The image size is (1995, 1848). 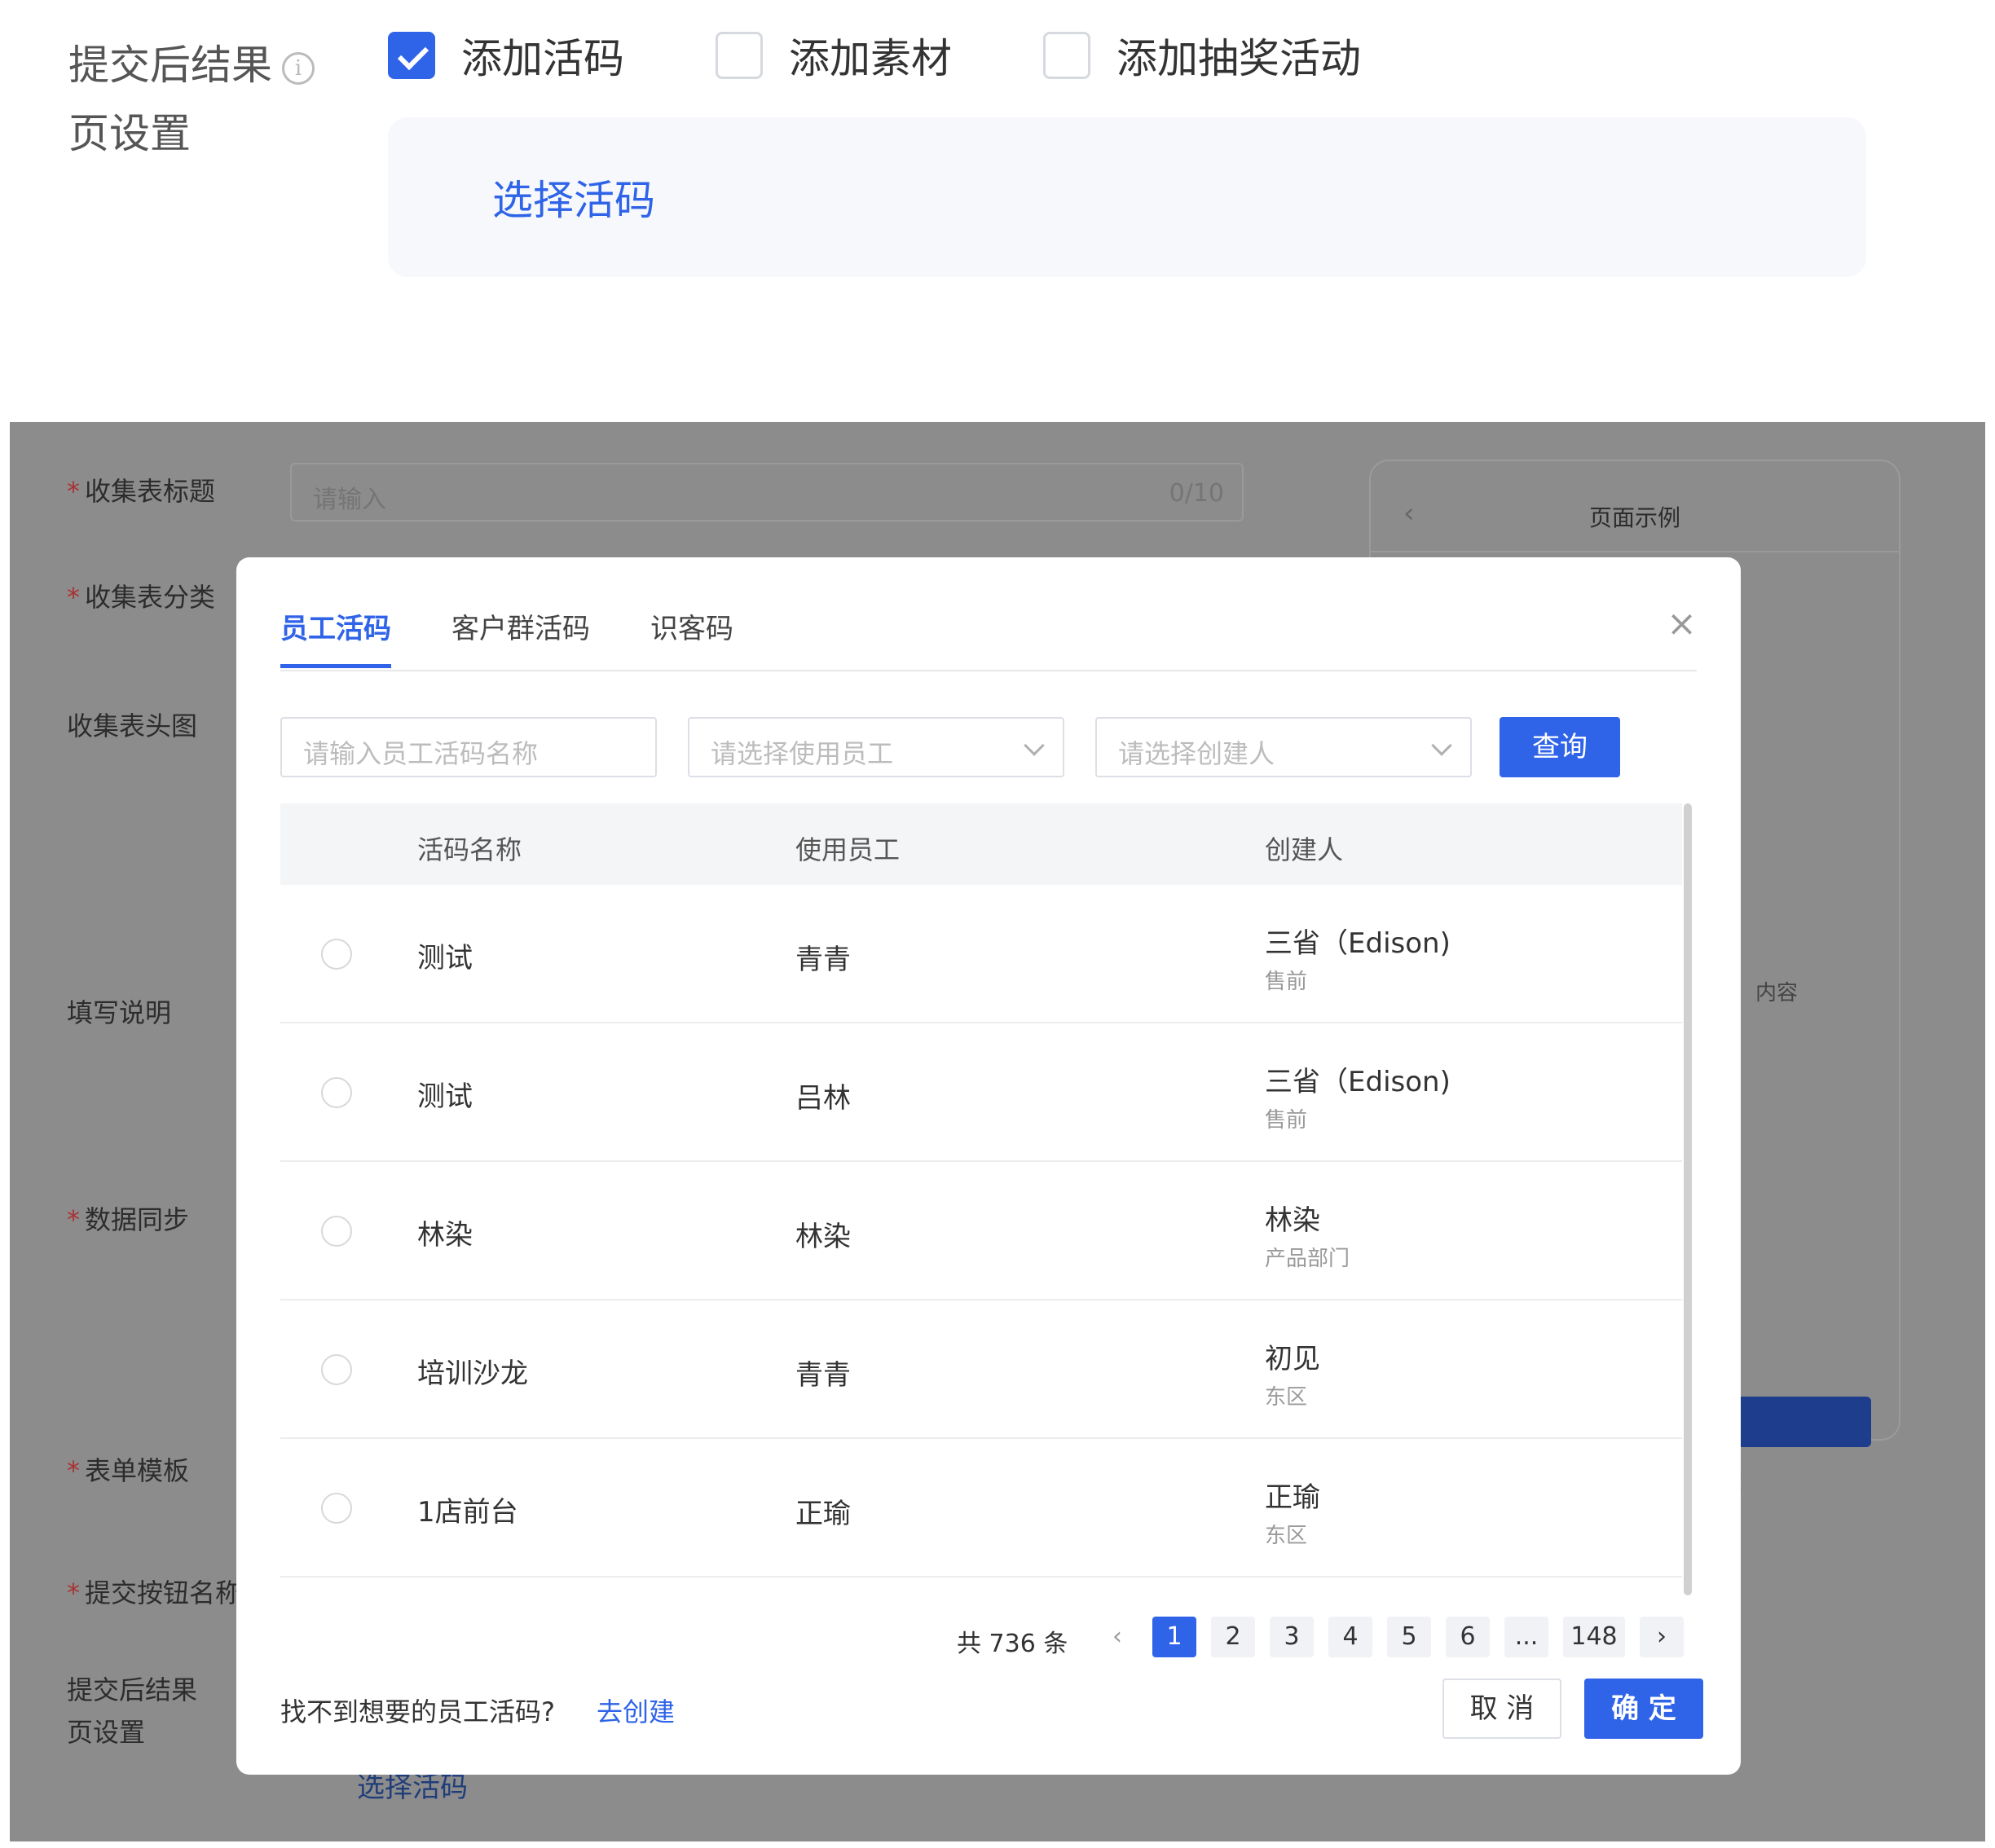 I want to click on form-label-data-sync: * 数据同步, so click(x=128, y=1218).